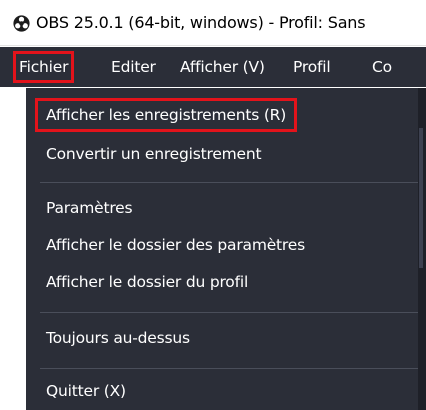  Describe the element at coordinates (86, 391) in the screenshot. I see `menu-item-quitter: Quitter (X)` at that location.